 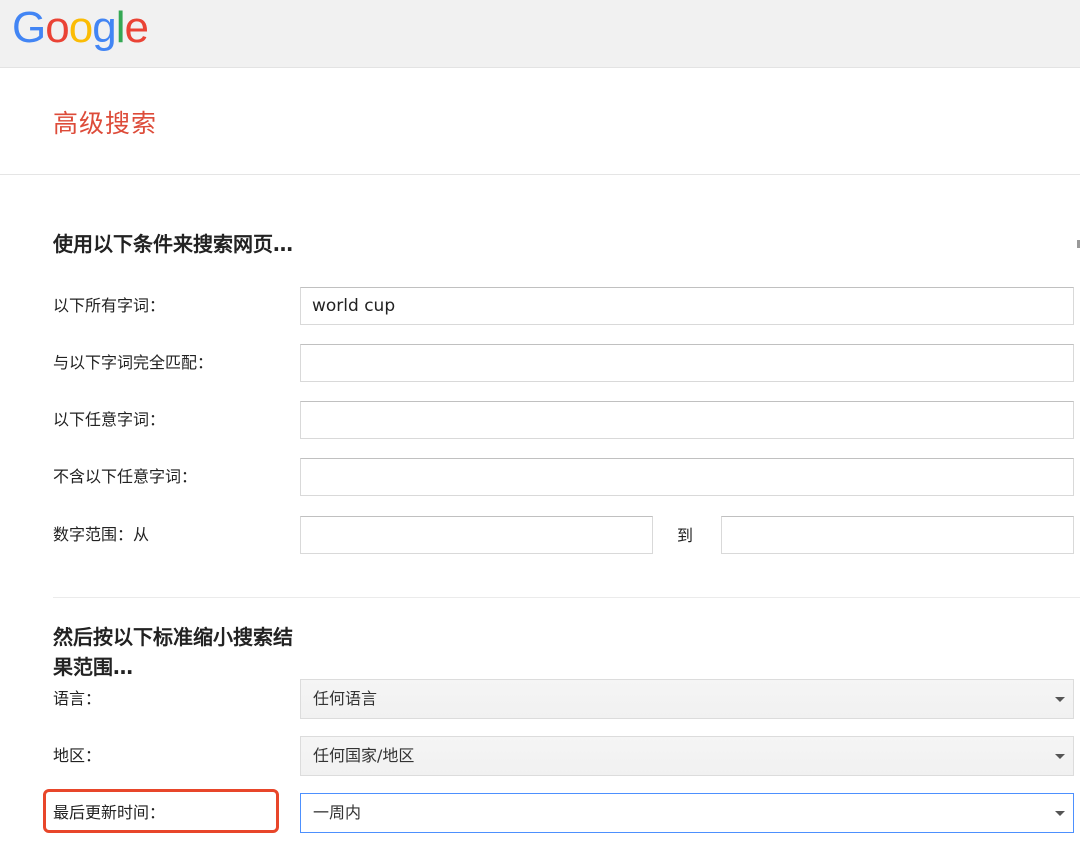 What do you see at coordinates (77, 698) in the screenshot?
I see `language-label: 语言：` at bounding box center [77, 698].